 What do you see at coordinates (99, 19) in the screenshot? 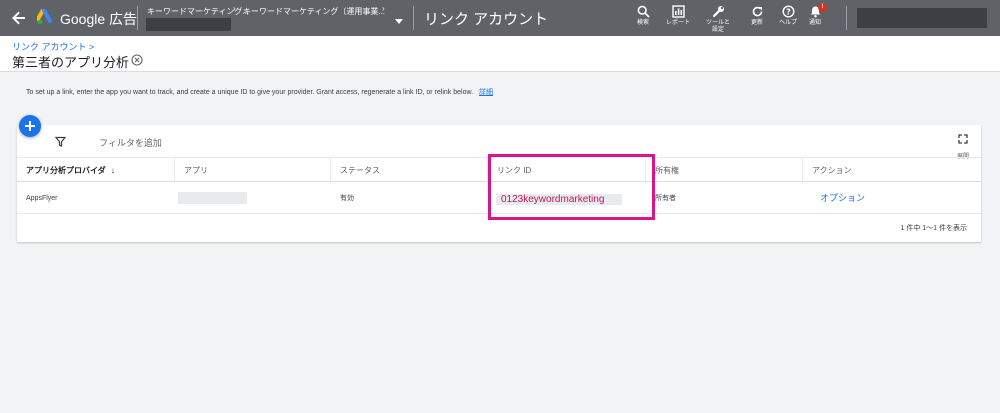
I see `brand-name: Google 広告` at bounding box center [99, 19].